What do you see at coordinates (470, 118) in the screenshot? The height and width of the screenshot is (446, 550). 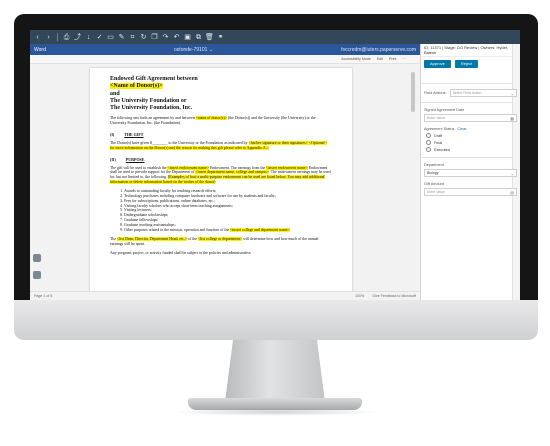 I see `signed-date-input: Enter Value ▦` at bounding box center [470, 118].